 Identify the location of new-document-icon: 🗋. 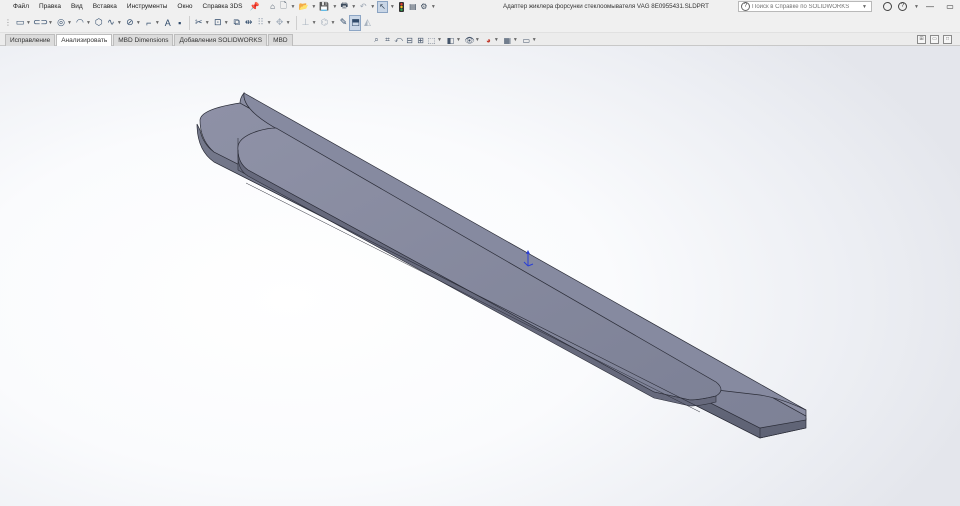
(283, 7).